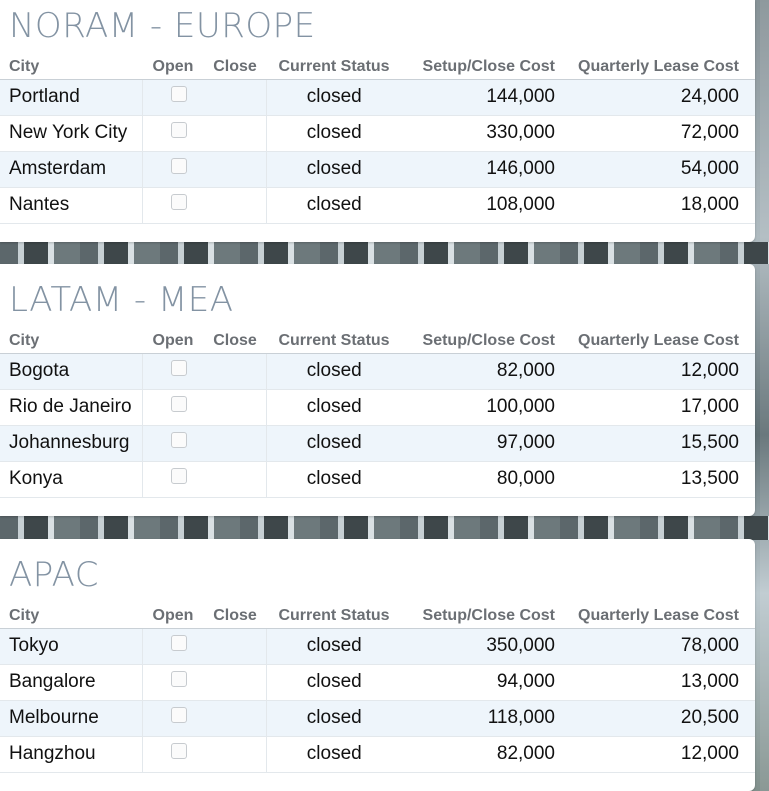 The height and width of the screenshot is (791, 769). What do you see at coordinates (71, 371) in the screenshot?
I see `city-name: Bogota` at bounding box center [71, 371].